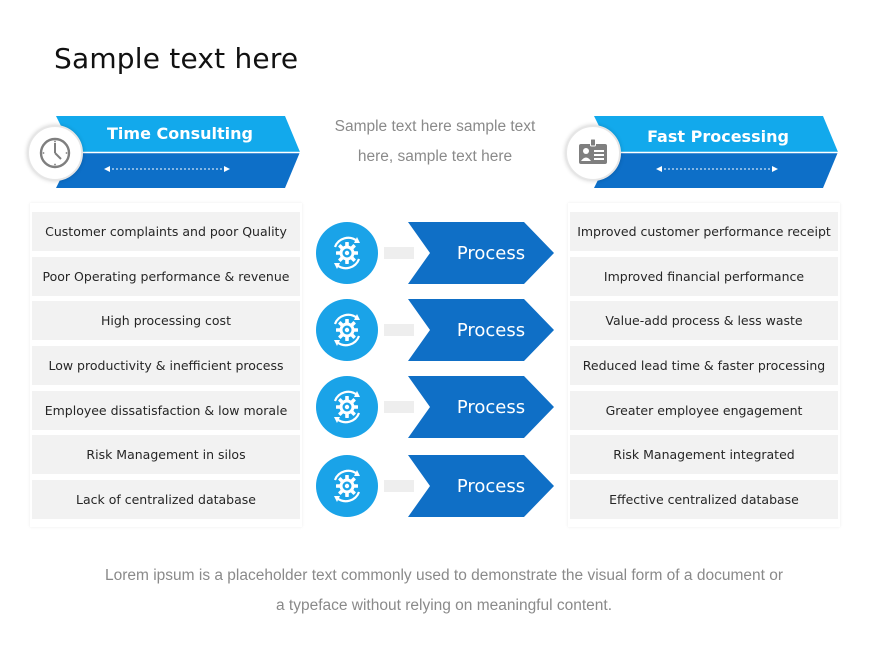  What do you see at coordinates (704, 276) in the screenshot?
I see `list-item: Improved financial performance` at bounding box center [704, 276].